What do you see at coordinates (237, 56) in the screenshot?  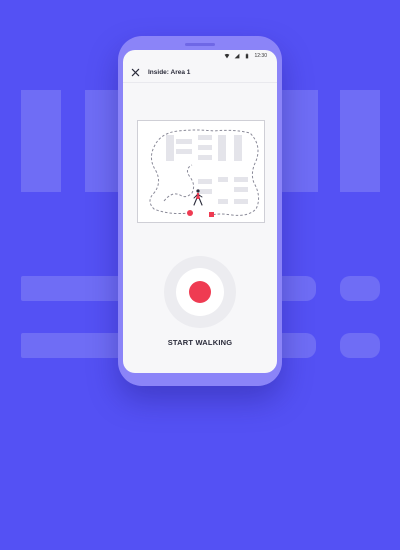 I see `signal-icon` at bounding box center [237, 56].